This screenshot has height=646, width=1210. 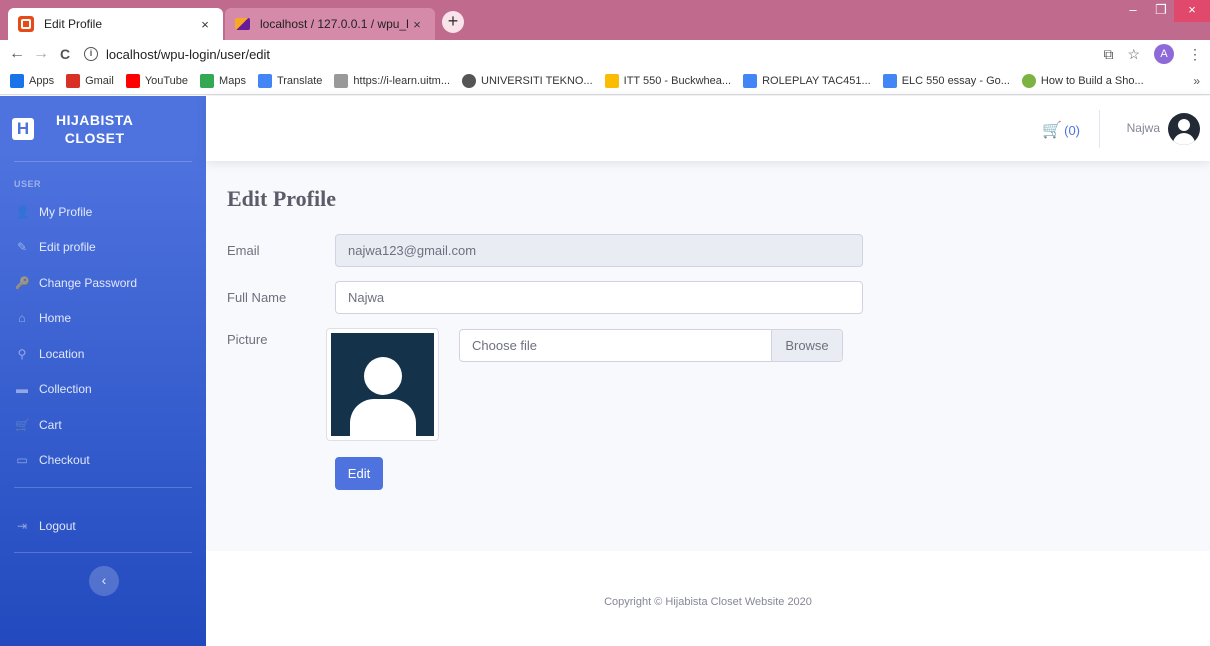 I want to click on bookmark-youtube: YouTube, so click(x=156, y=81).